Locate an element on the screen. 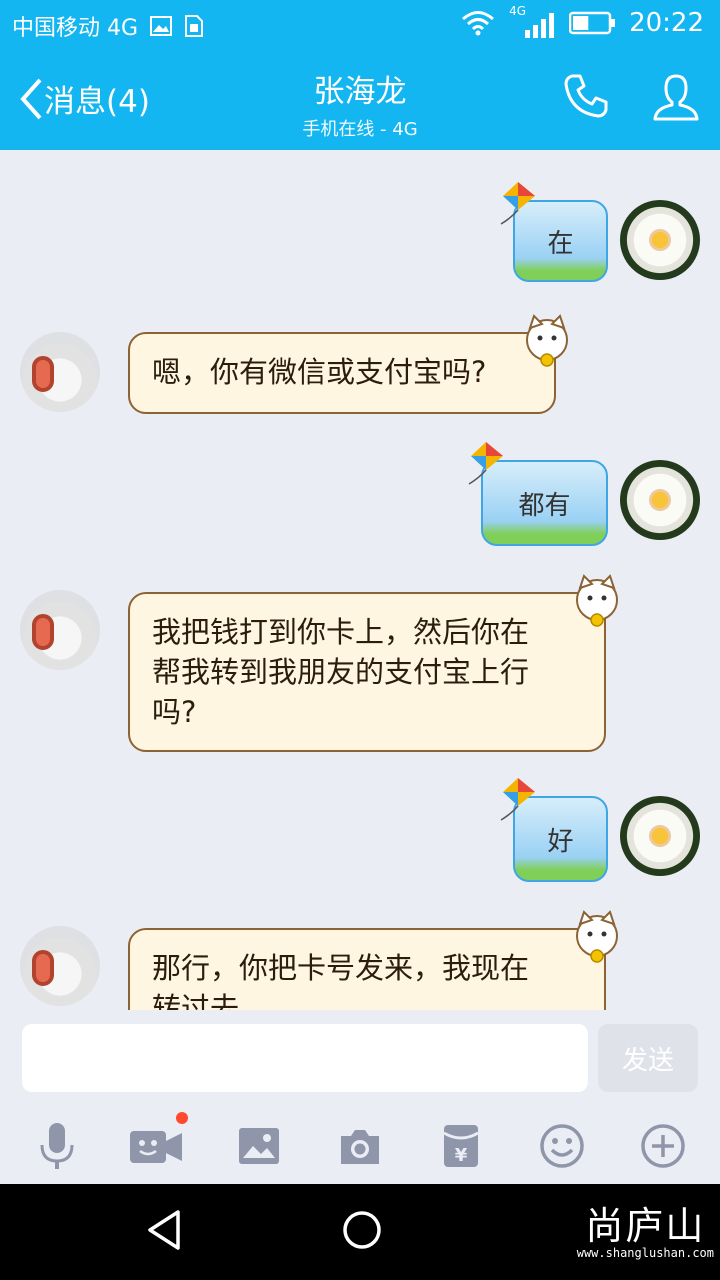 This screenshot has height=1280, width=720. nav-back-button is located at coordinates (164, 1232).